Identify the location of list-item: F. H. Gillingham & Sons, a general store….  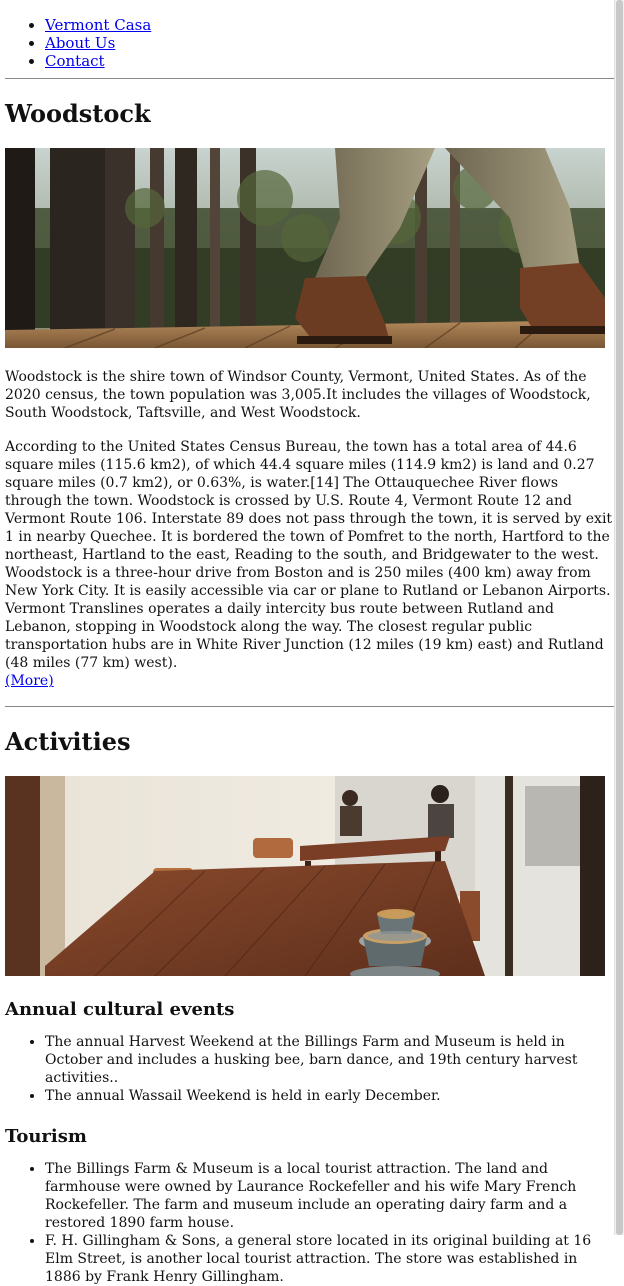
(330, 1259).